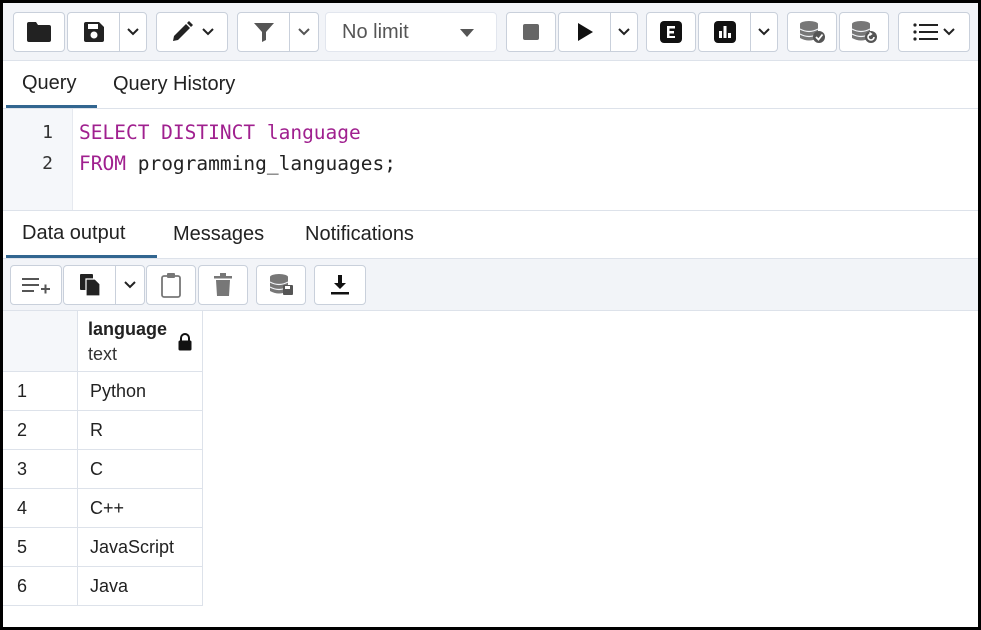 This screenshot has width=981, height=630. I want to click on table-cell: Java, so click(140, 586).